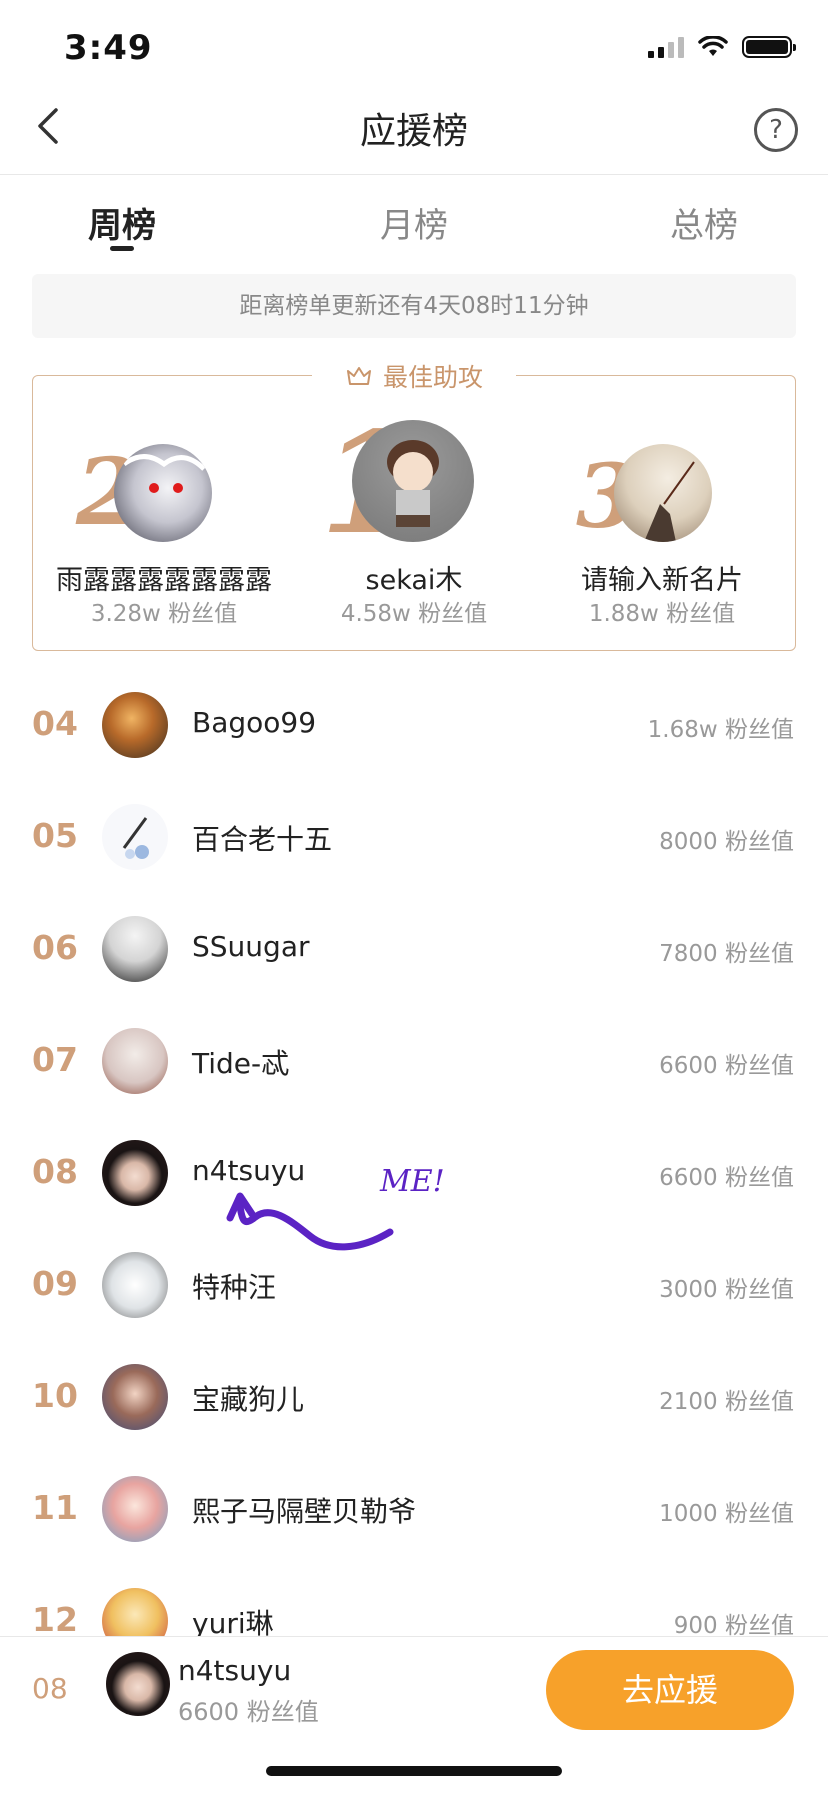 The width and height of the screenshot is (828, 1793). What do you see at coordinates (235, 1670) in the screenshot?
I see `my-name: n4tsuyu` at bounding box center [235, 1670].